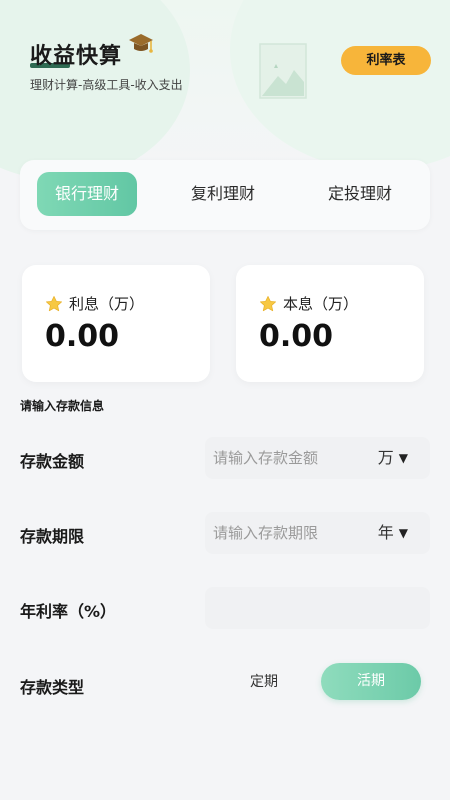 The width and height of the screenshot is (450, 800). I want to click on graduation-cap-icon, so click(141, 43).